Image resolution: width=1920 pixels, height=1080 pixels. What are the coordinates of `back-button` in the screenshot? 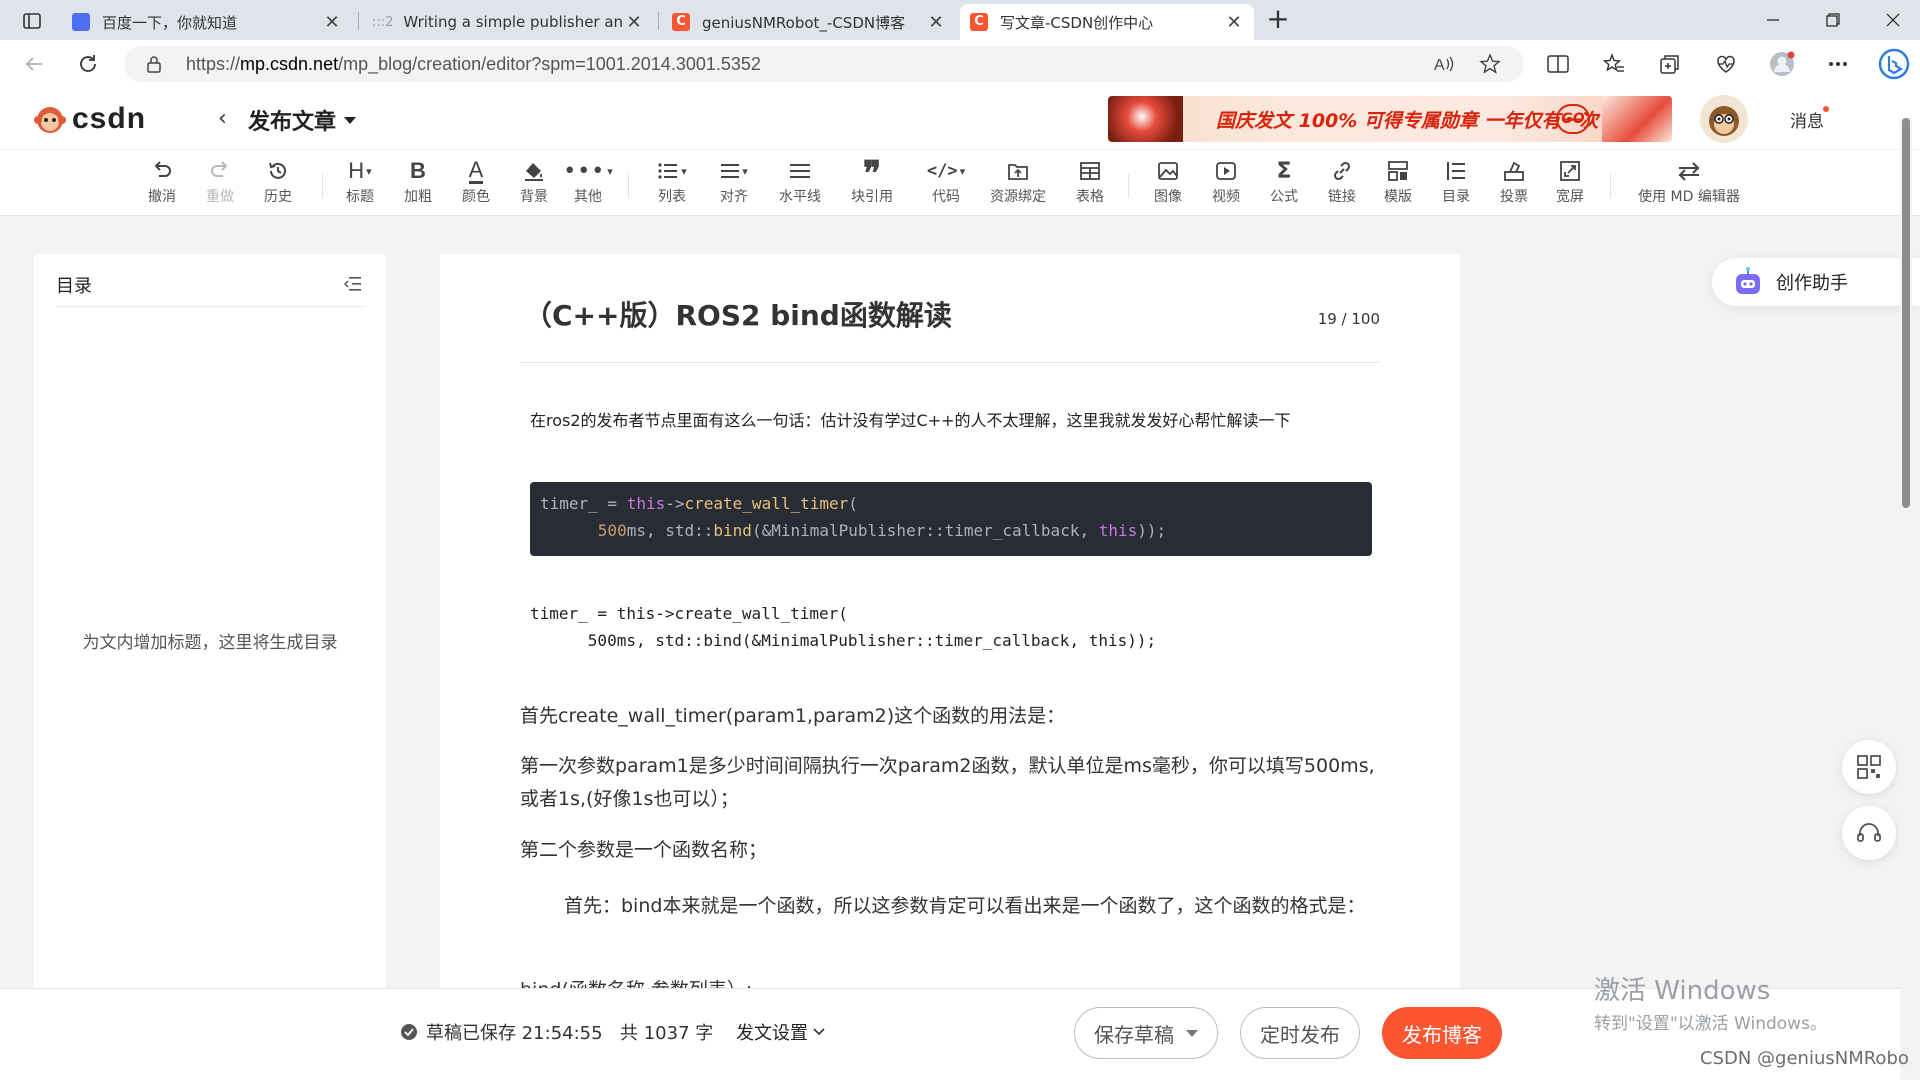 It's located at (34, 64).